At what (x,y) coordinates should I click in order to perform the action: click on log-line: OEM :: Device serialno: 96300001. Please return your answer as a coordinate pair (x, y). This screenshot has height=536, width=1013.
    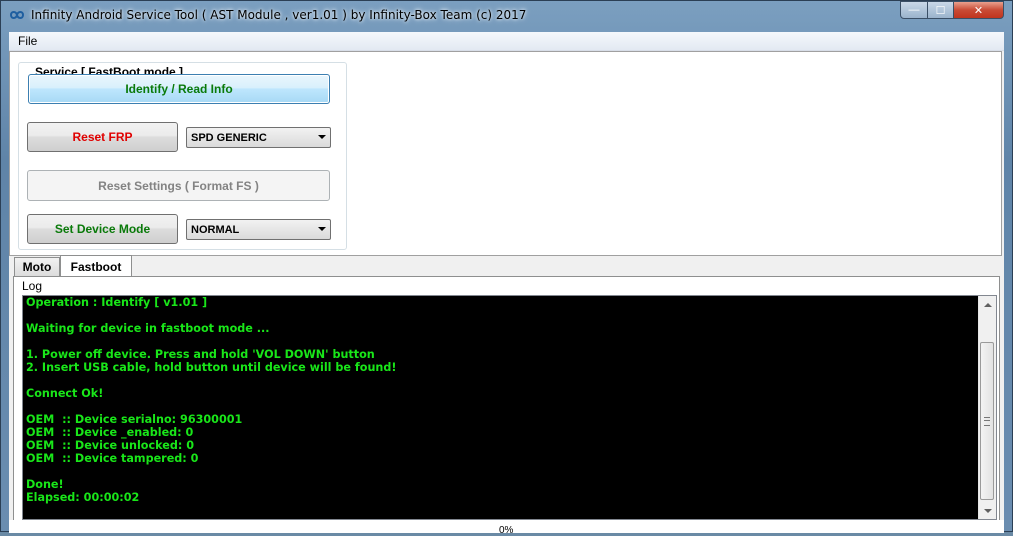
    Looking at the image, I should click on (134, 419).